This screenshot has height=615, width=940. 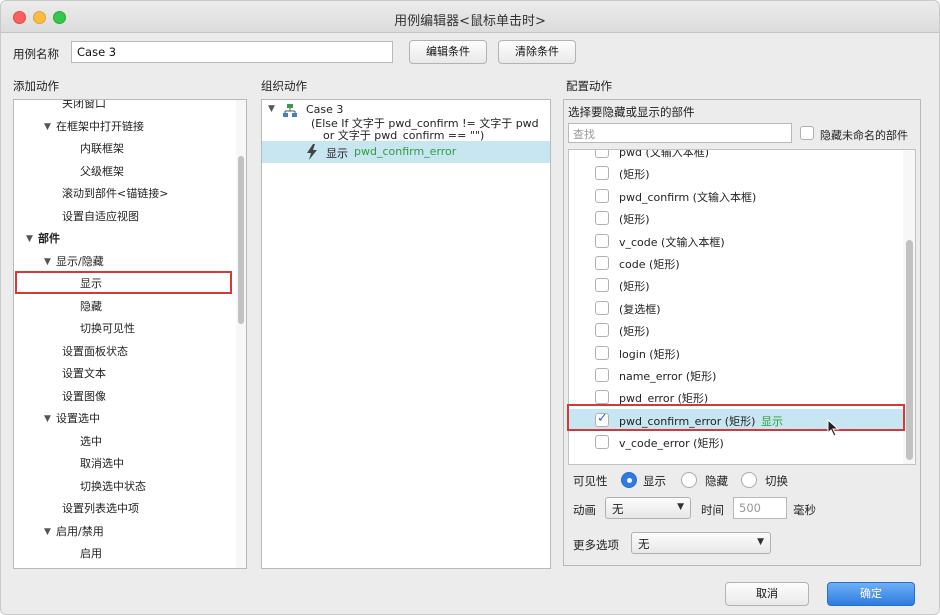 I want to click on visibility-hide-label: 隐藏, so click(x=716, y=481).